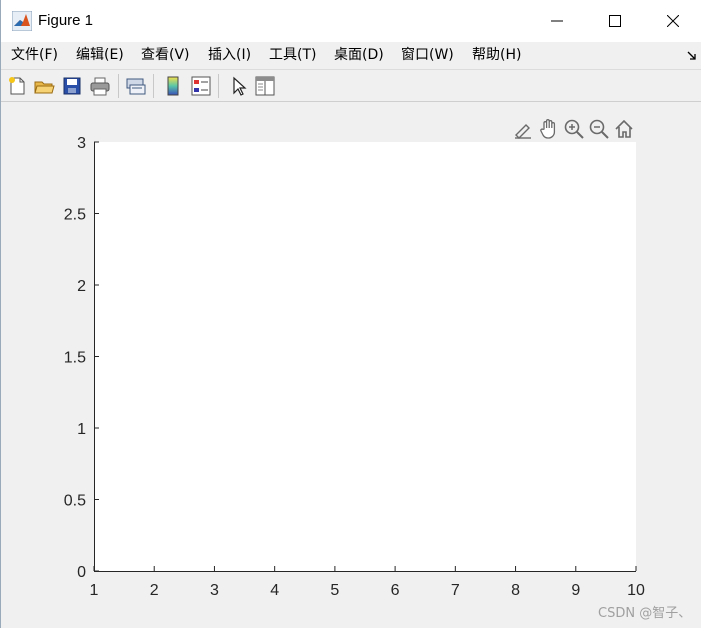 The height and width of the screenshot is (628, 701). I want to click on print-icon, so click(100, 86).